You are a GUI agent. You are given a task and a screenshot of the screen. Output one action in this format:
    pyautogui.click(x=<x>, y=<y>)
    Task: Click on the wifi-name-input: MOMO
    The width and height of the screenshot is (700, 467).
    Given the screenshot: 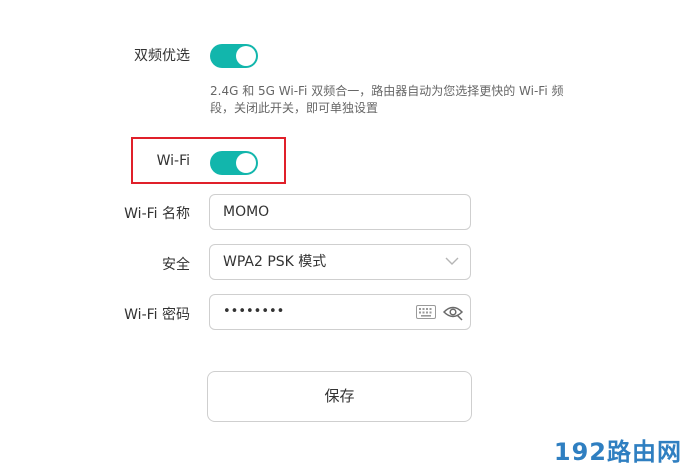 What is the action you would take?
    pyautogui.click(x=340, y=212)
    